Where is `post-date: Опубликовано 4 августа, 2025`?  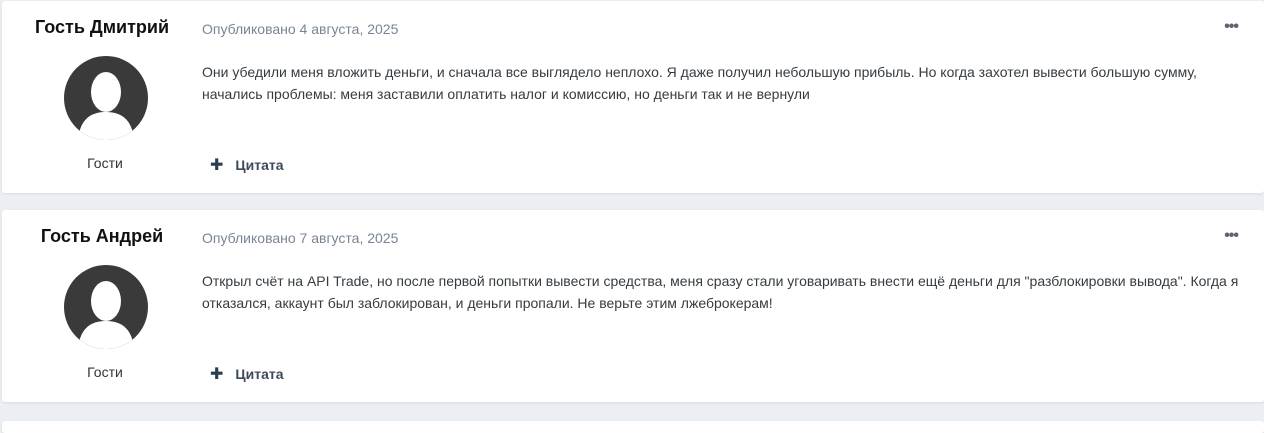 post-date: Опубликовано 4 августа, 2025 is located at coordinates (300, 29).